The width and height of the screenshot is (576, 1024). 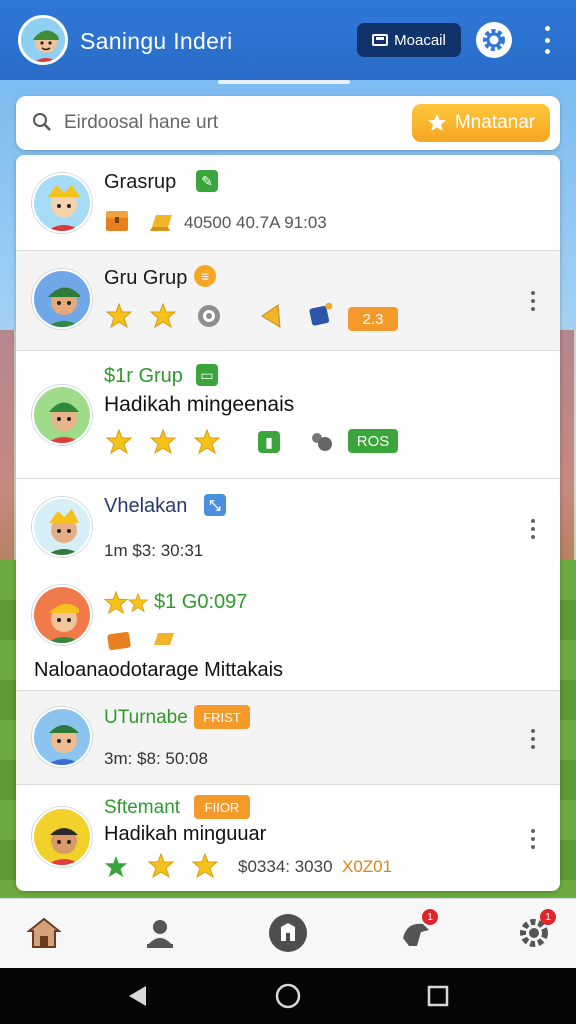 I want to click on featured-button-label: Mnatanar, so click(x=495, y=122).